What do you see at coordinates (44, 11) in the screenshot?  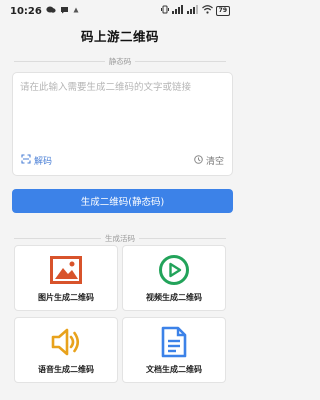 I see `status-left: 10:26` at bounding box center [44, 11].